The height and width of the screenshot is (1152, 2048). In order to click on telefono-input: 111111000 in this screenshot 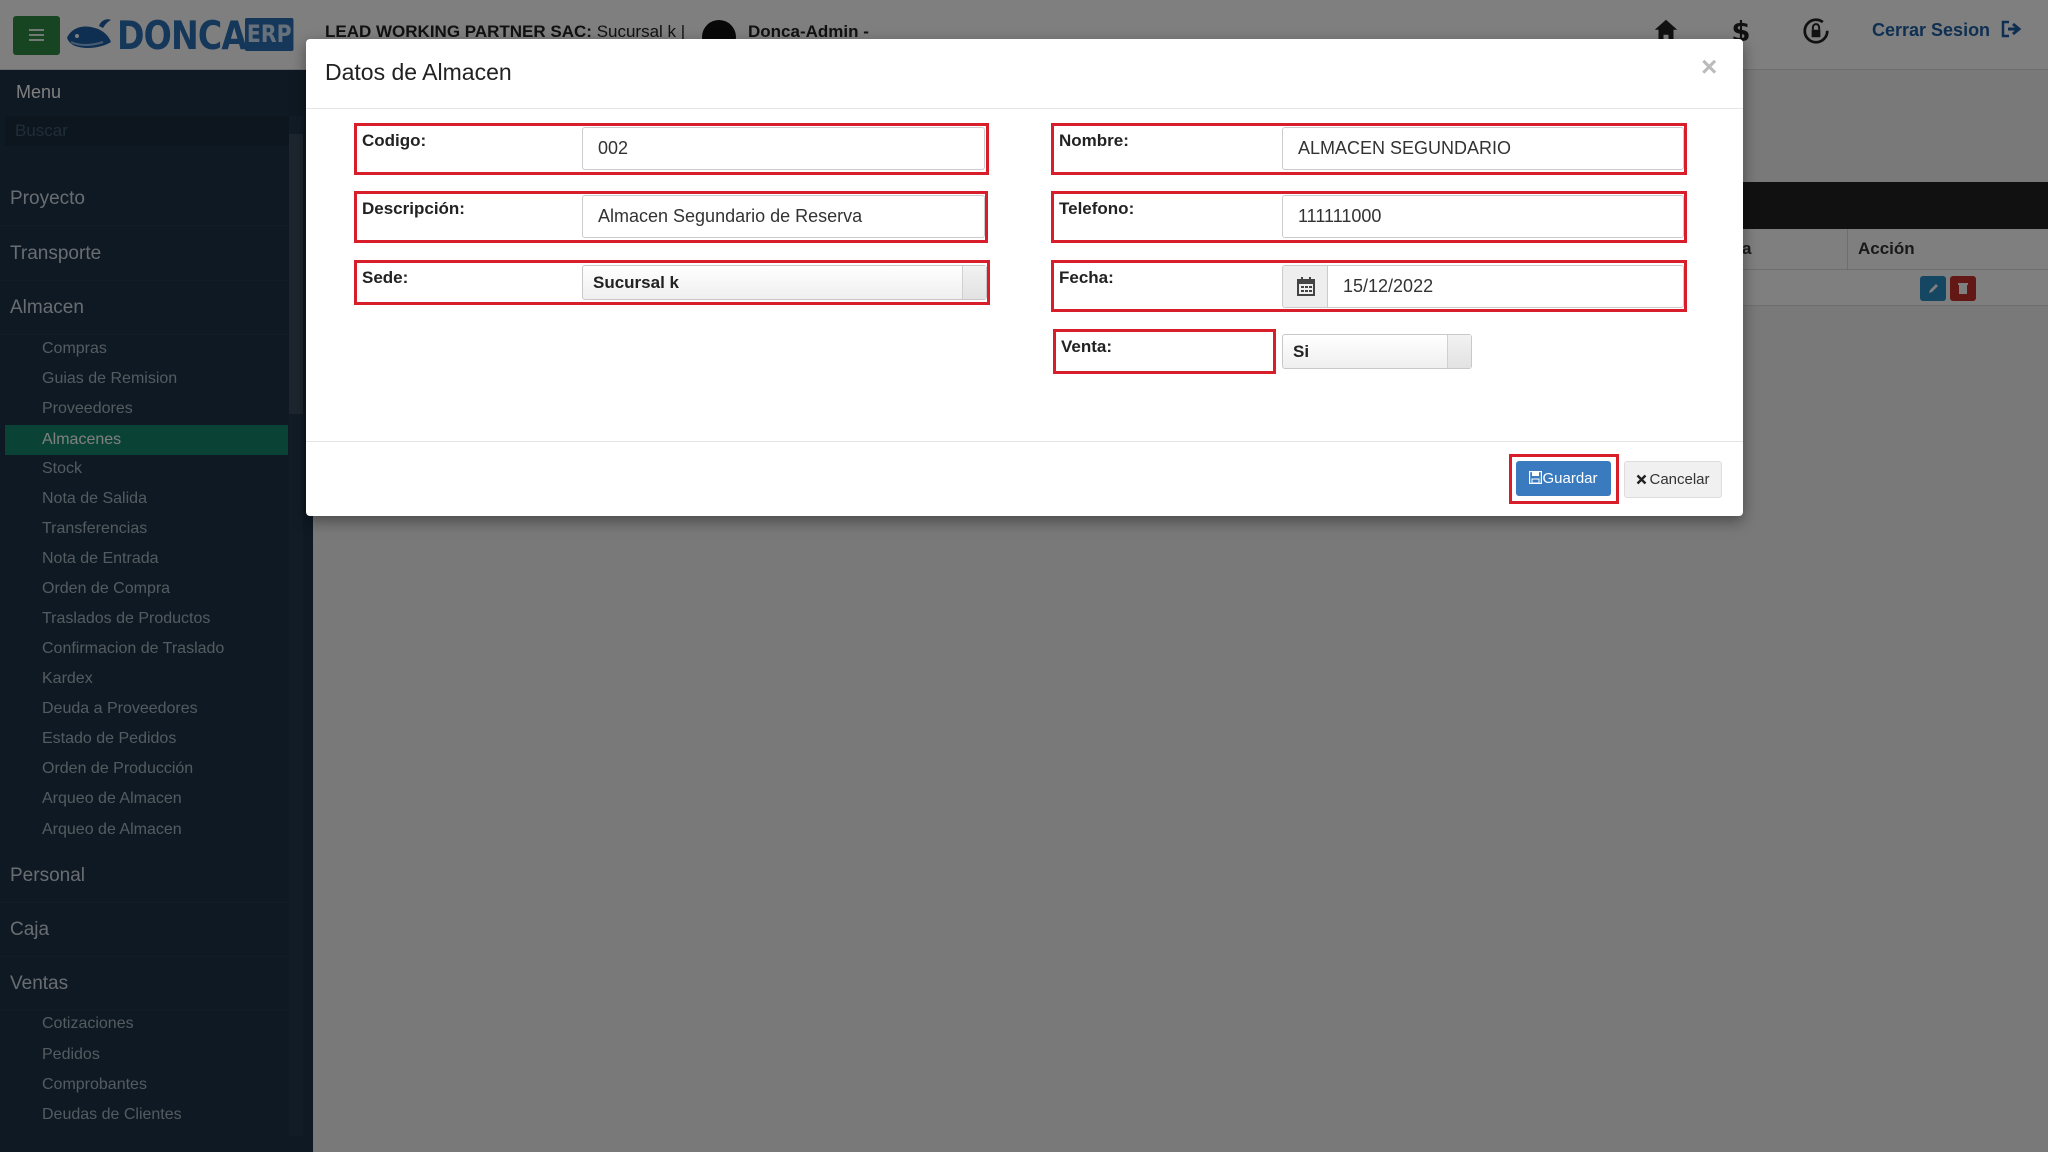, I will do `click(1483, 216)`.